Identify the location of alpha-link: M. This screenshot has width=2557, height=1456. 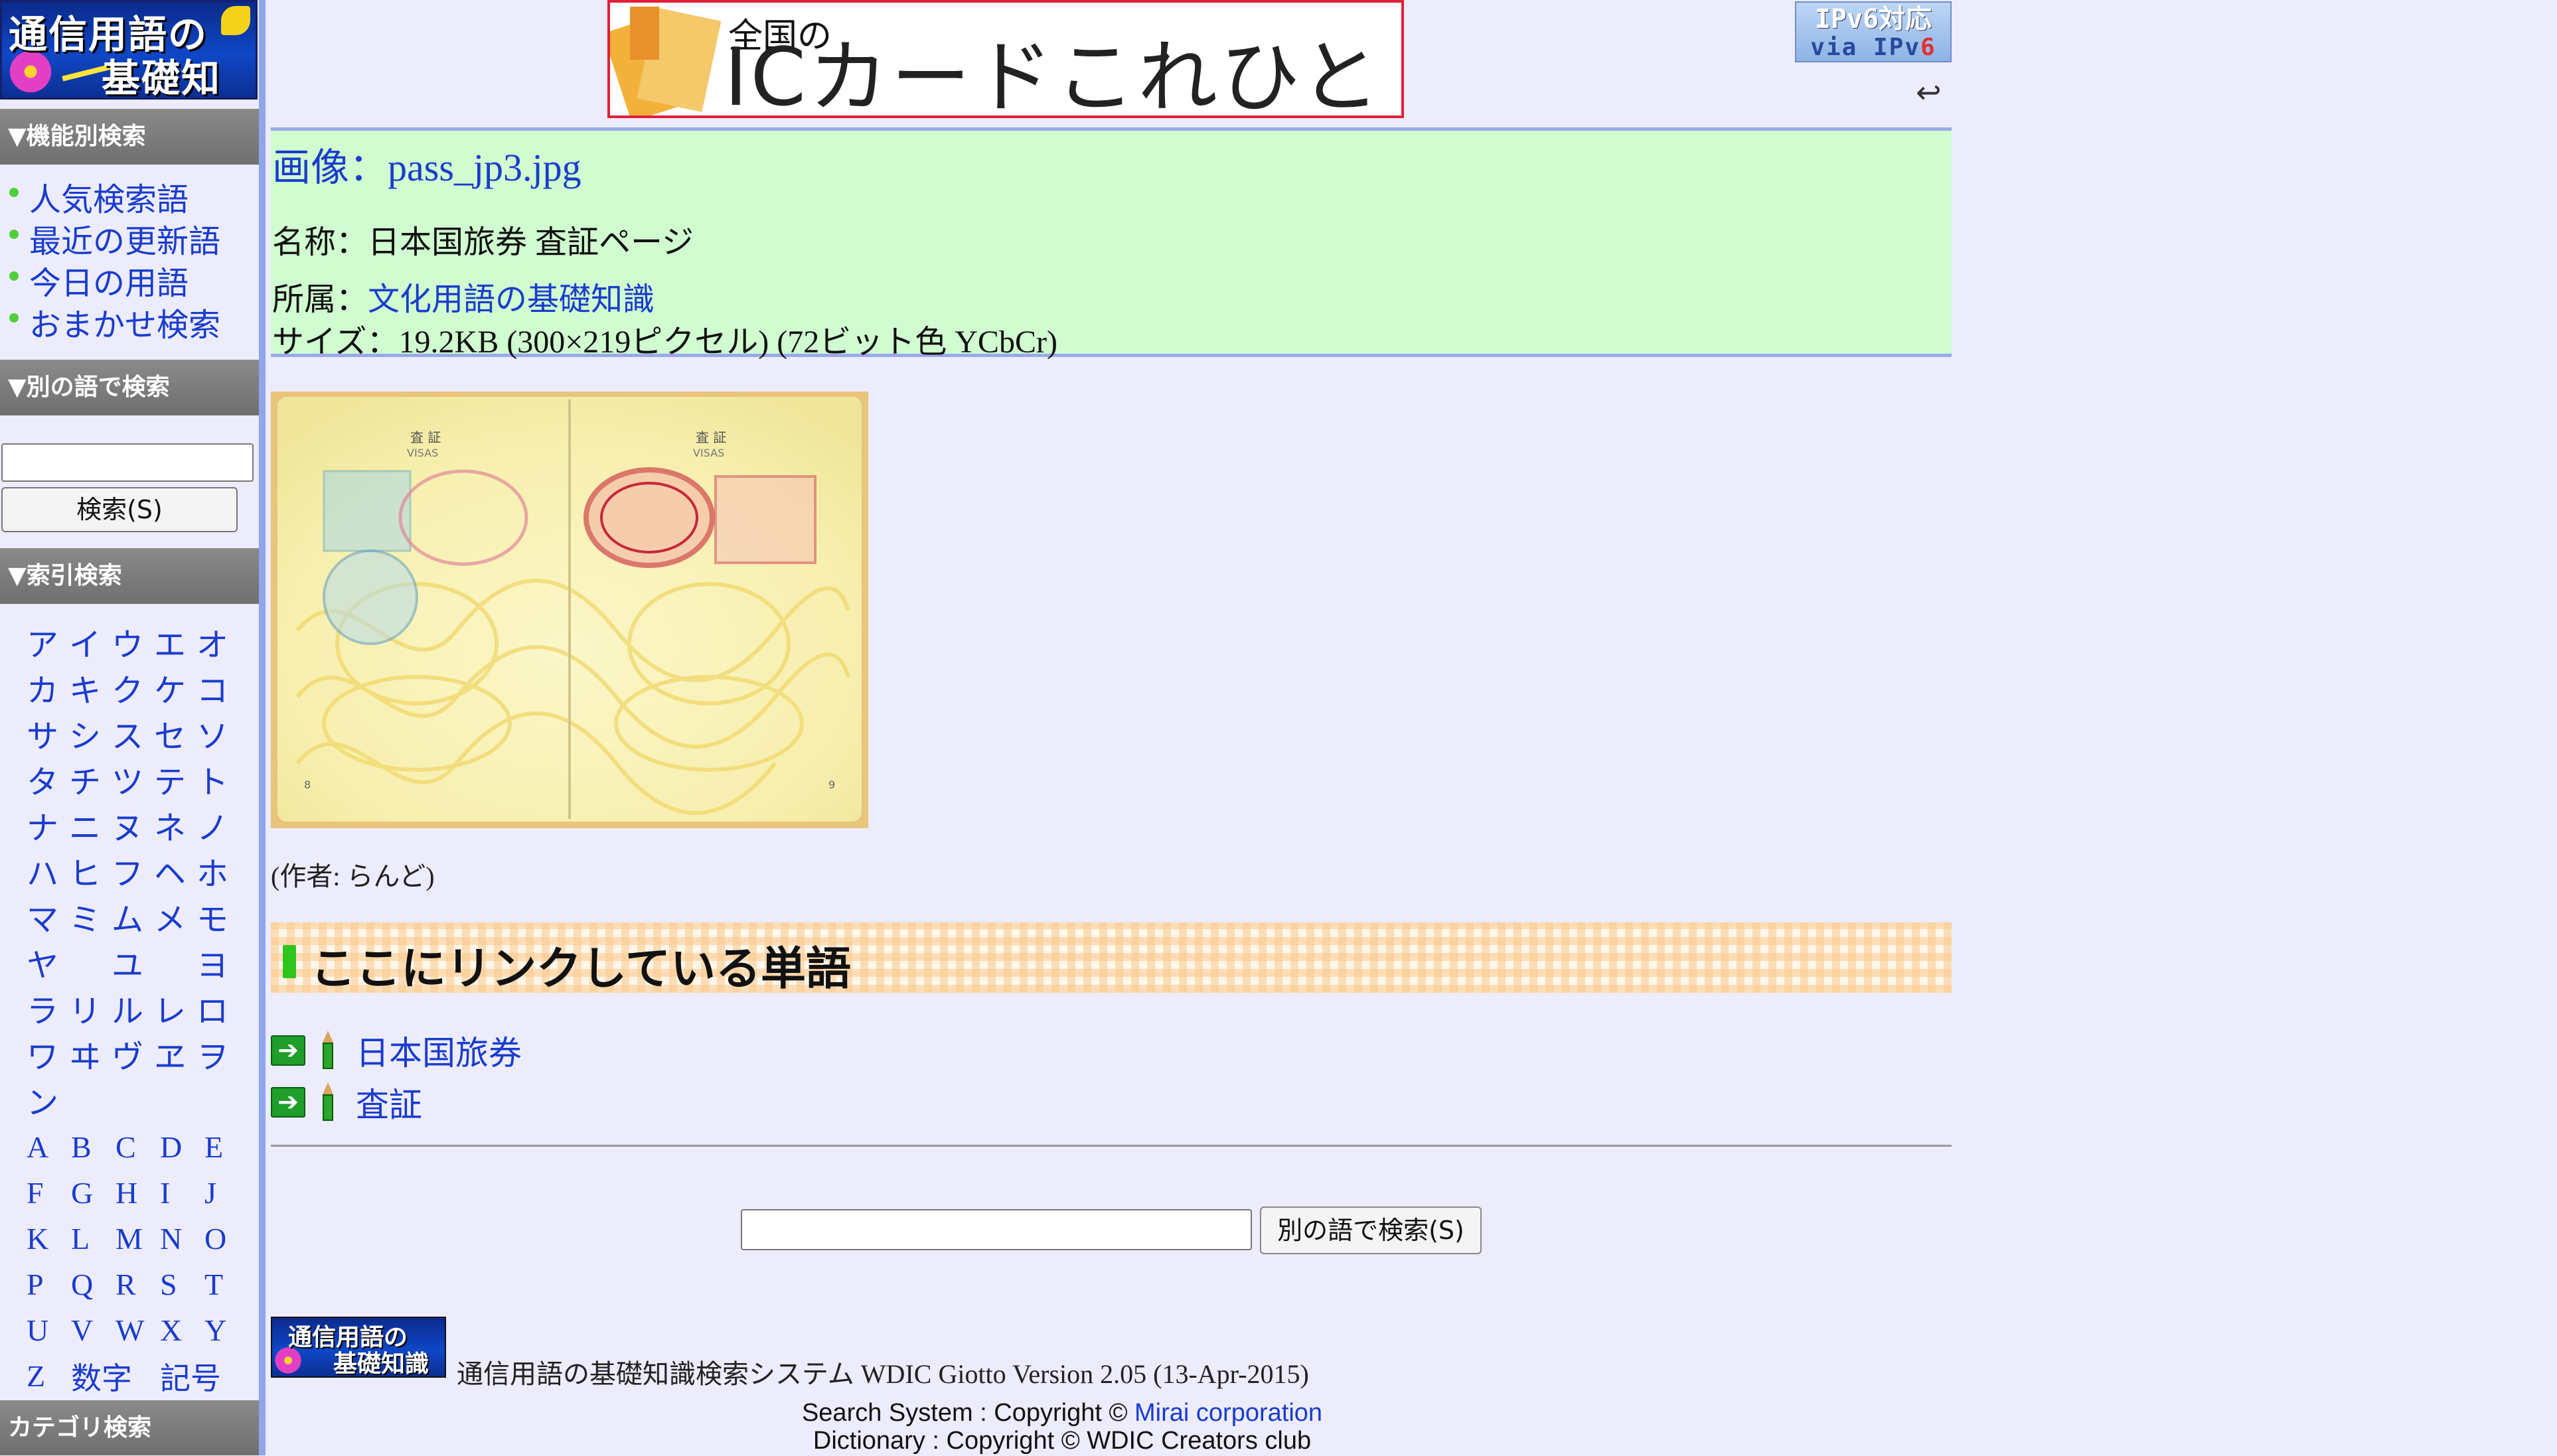
(138, 1238).